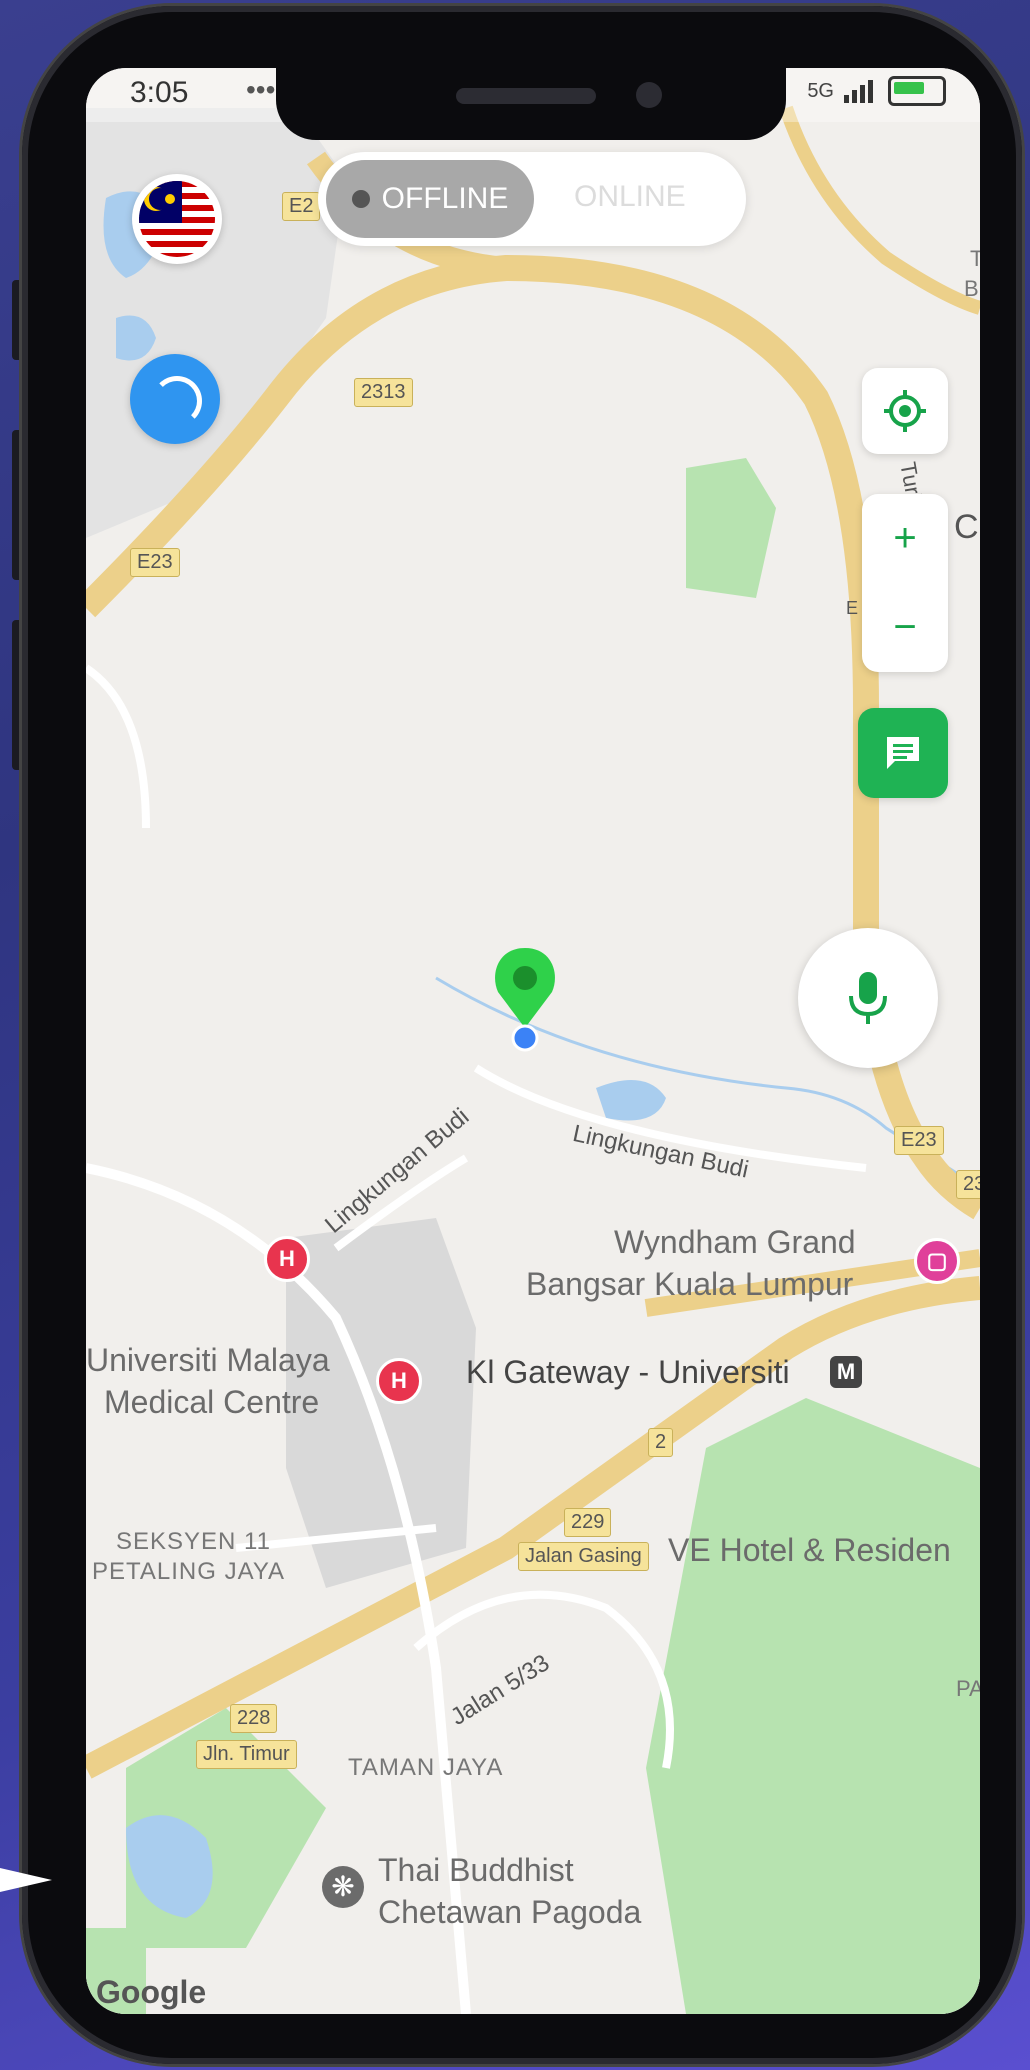 This screenshot has width=1030, height=2070. I want to click on language-flag-button, so click(177, 219).